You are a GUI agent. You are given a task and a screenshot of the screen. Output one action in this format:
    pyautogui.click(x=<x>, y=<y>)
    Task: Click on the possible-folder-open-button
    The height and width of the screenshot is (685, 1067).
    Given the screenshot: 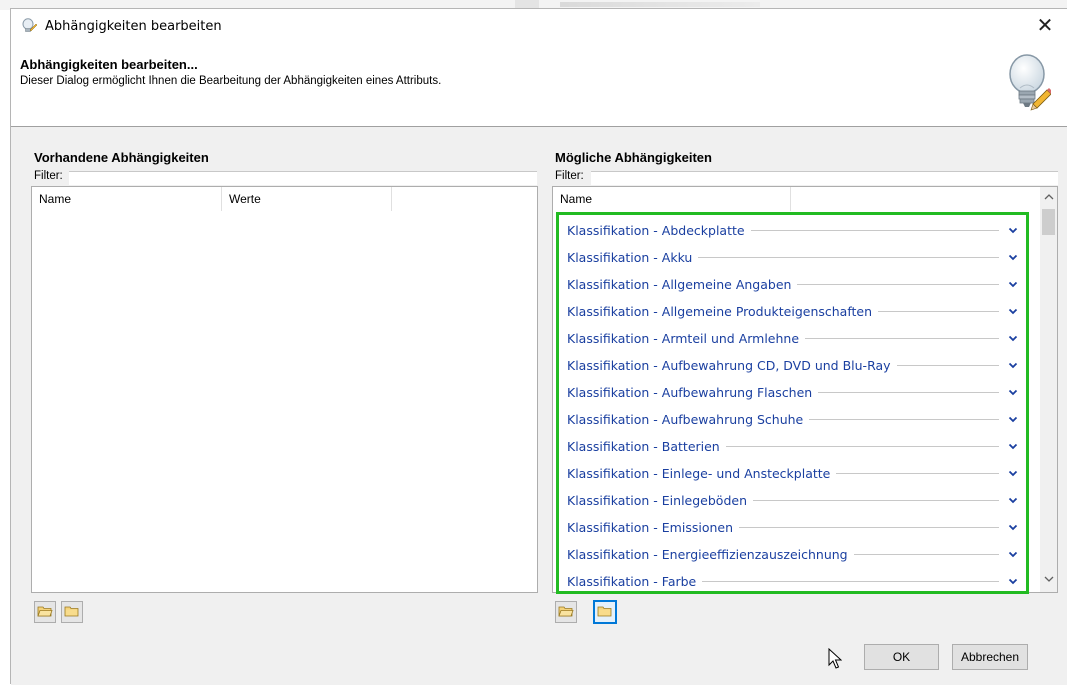 What is the action you would take?
    pyautogui.click(x=566, y=612)
    